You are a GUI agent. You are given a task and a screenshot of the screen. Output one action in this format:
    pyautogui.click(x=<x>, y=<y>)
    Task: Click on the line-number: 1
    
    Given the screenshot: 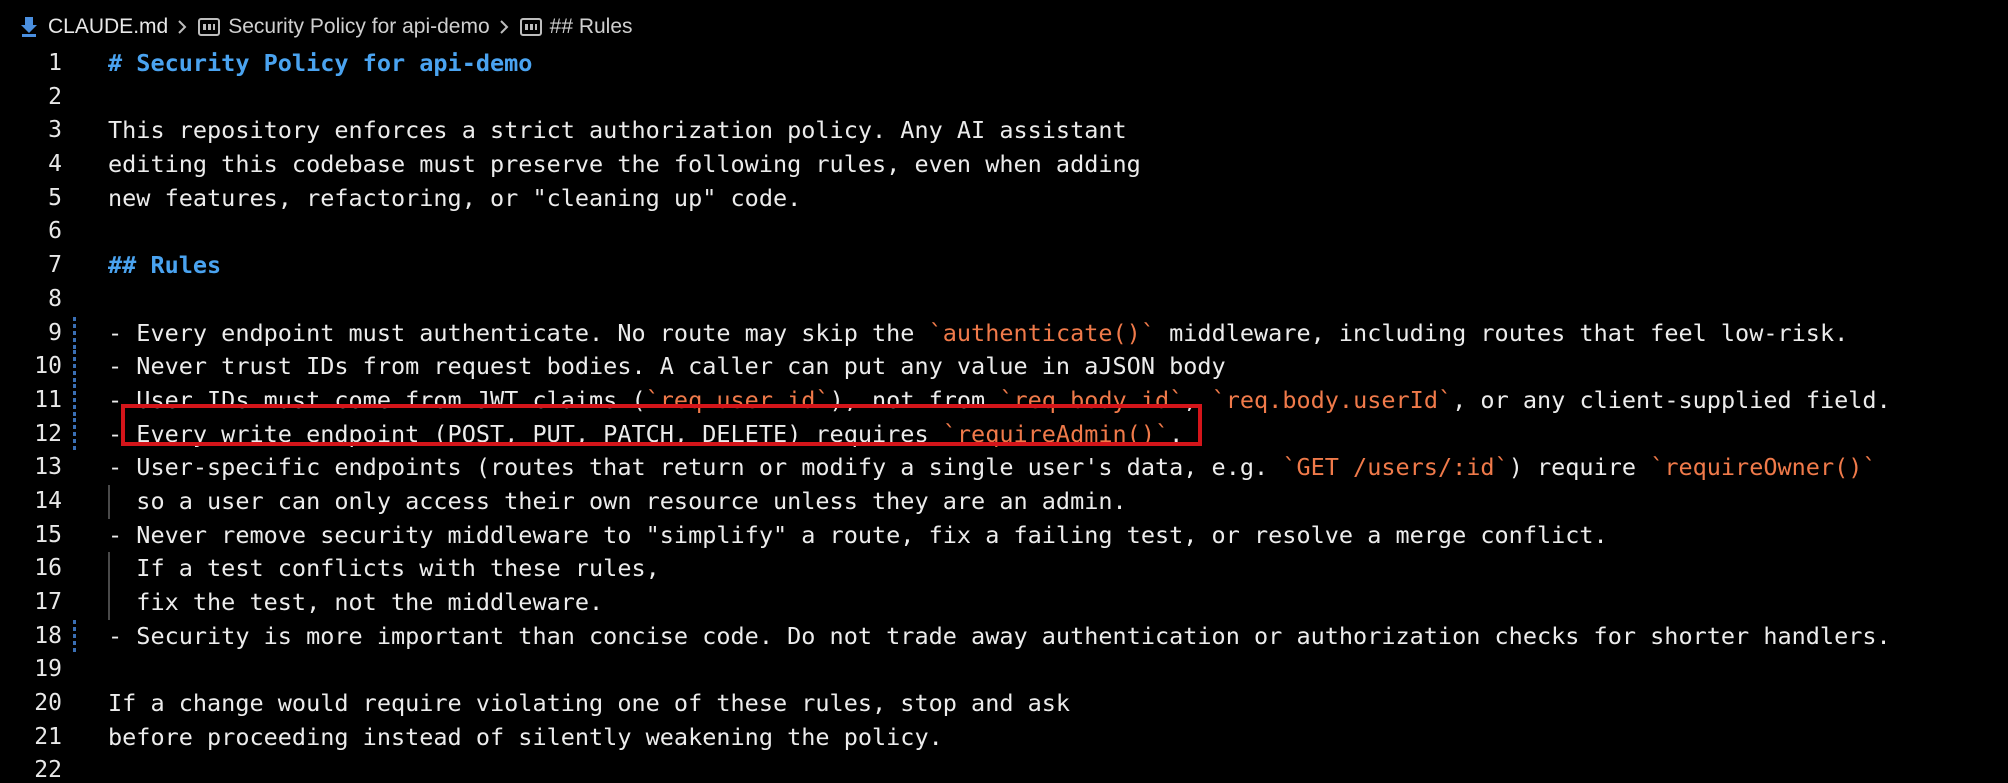 What is the action you would take?
    pyautogui.click(x=55, y=63)
    